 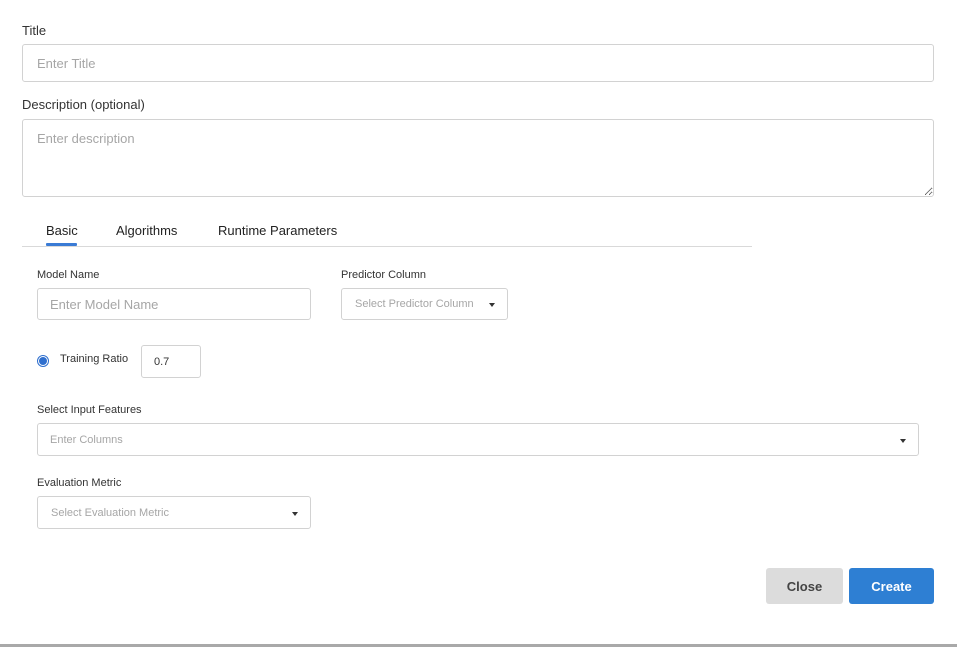 What do you see at coordinates (83, 104) in the screenshot?
I see `description-label: Description (optional)` at bounding box center [83, 104].